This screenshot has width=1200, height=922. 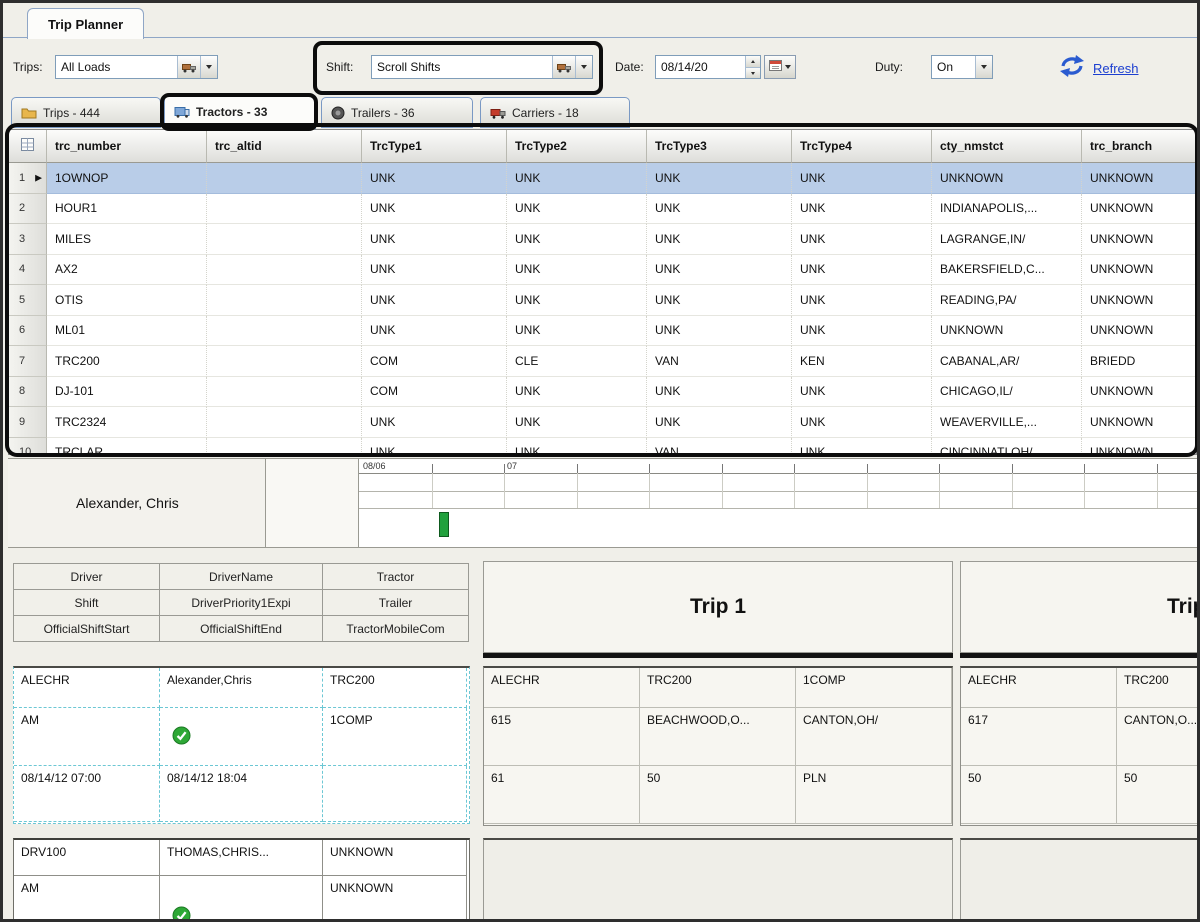 I want to click on column-header-trctype2: TrcType2, so click(x=577, y=146).